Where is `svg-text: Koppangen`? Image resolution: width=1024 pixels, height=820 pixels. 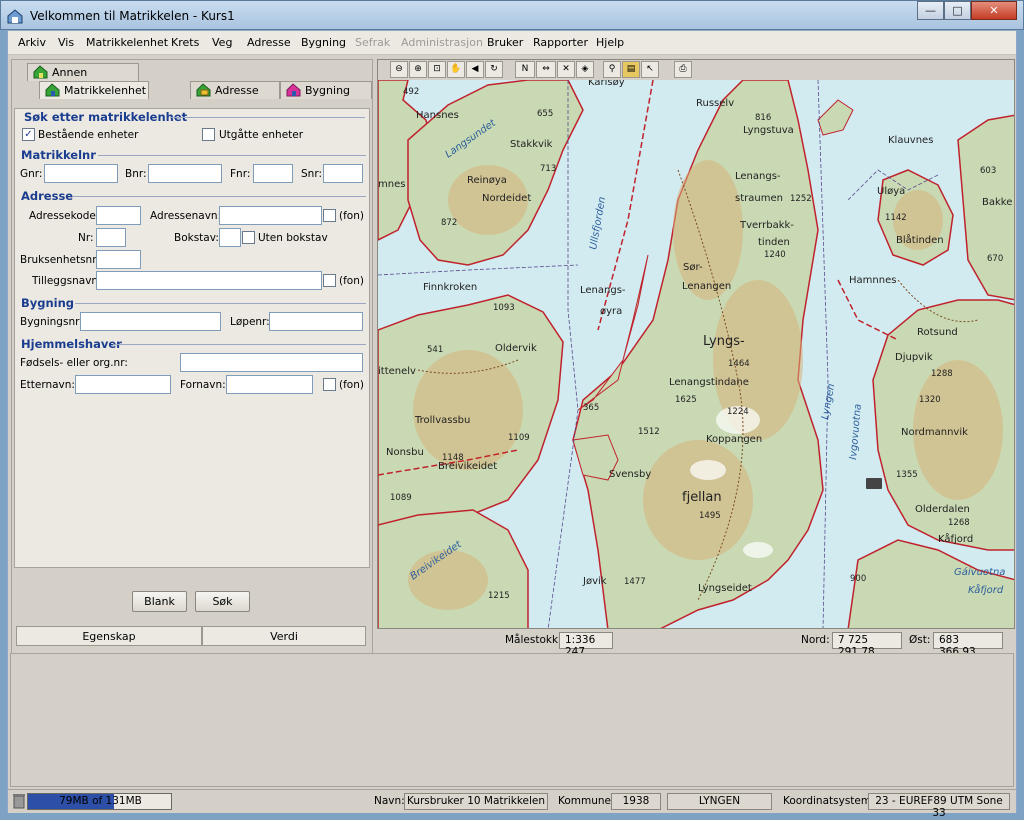
svg-text: Koppangen is located at coordinates (734, 439).